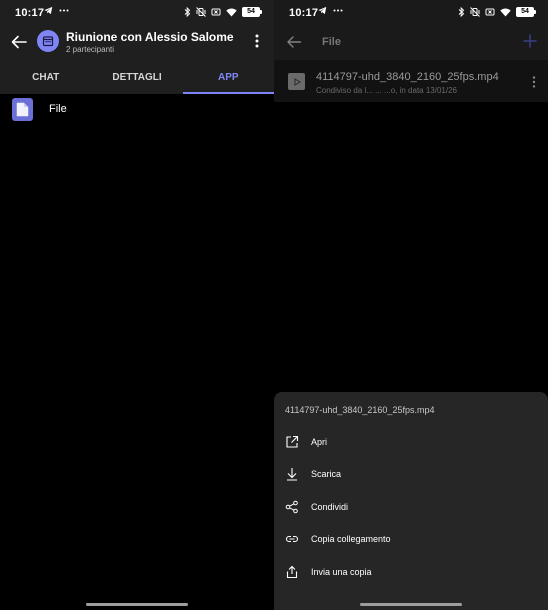 This screenshot has width=548, height=610. What do you see at coordinates (292, 474) in the screenshot?
I see `download-icon` at bounding box center [292, 474].